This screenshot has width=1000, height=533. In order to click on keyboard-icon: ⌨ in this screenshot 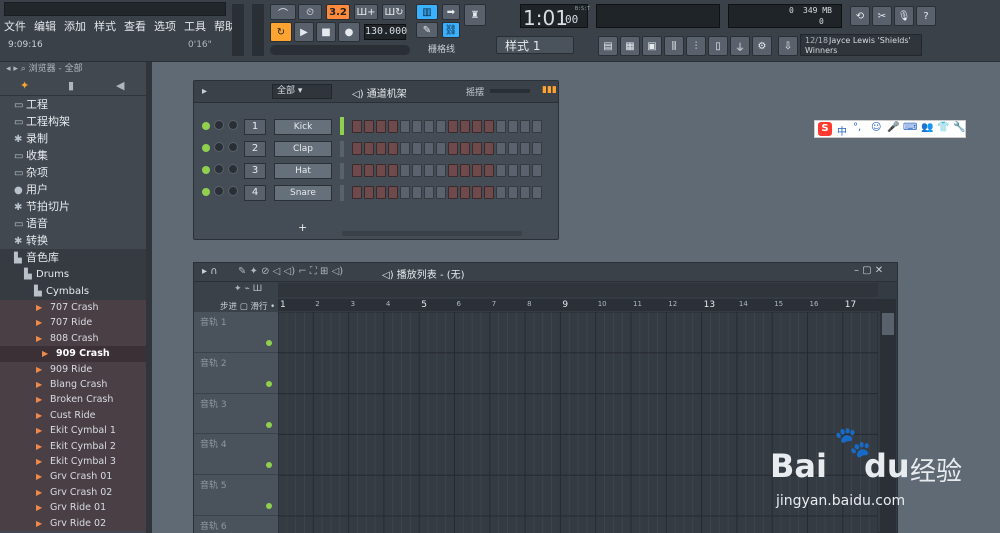, I will do `click(910, 127)`.